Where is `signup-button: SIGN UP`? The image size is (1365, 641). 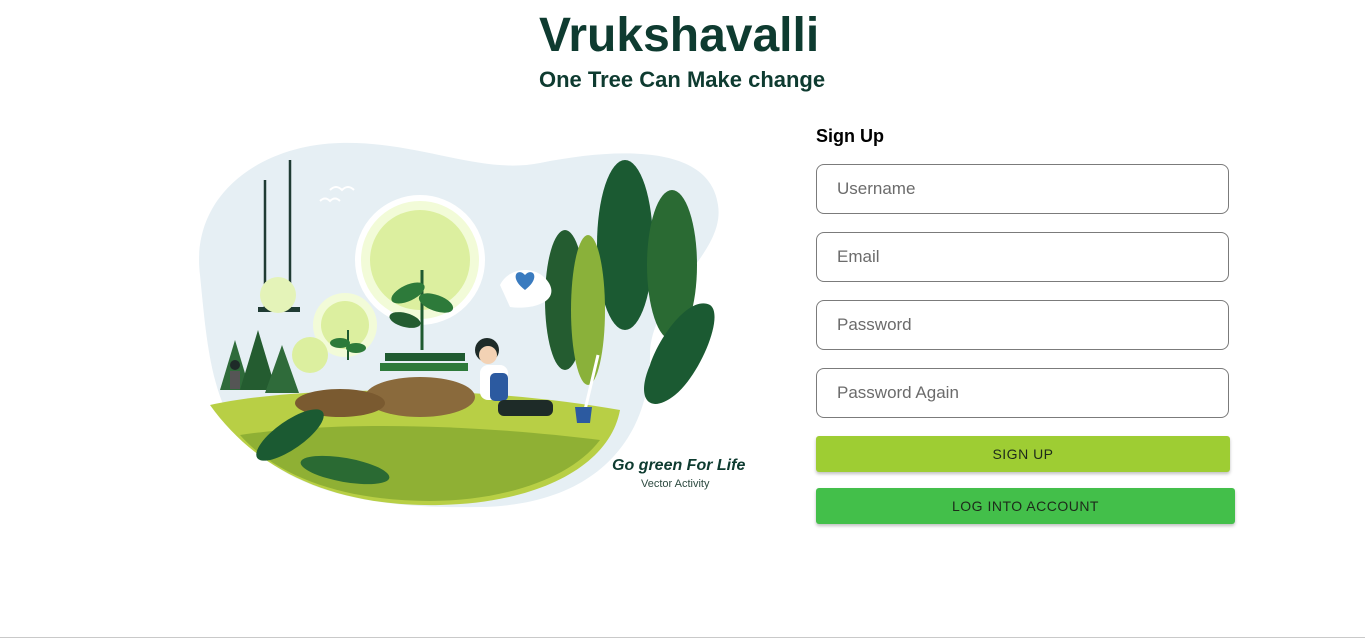
signup-button: SIGN UP is located at coordinates (1023, 454).